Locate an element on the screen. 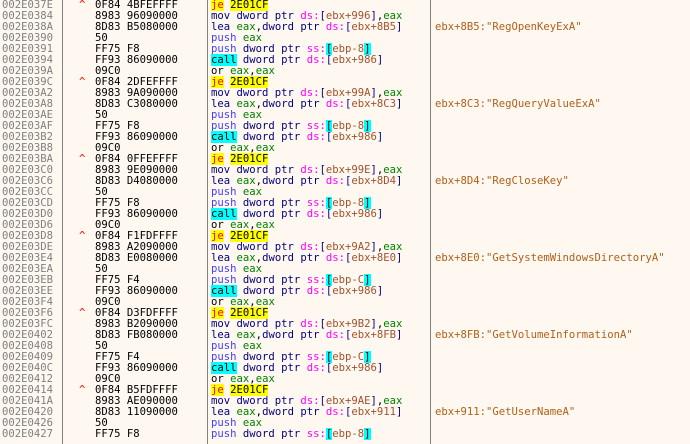 This screenshot has height=444, width=690. comment-string-reference: ebx+8D4:"RegCloseKey" is located at coordinates (502, 181).